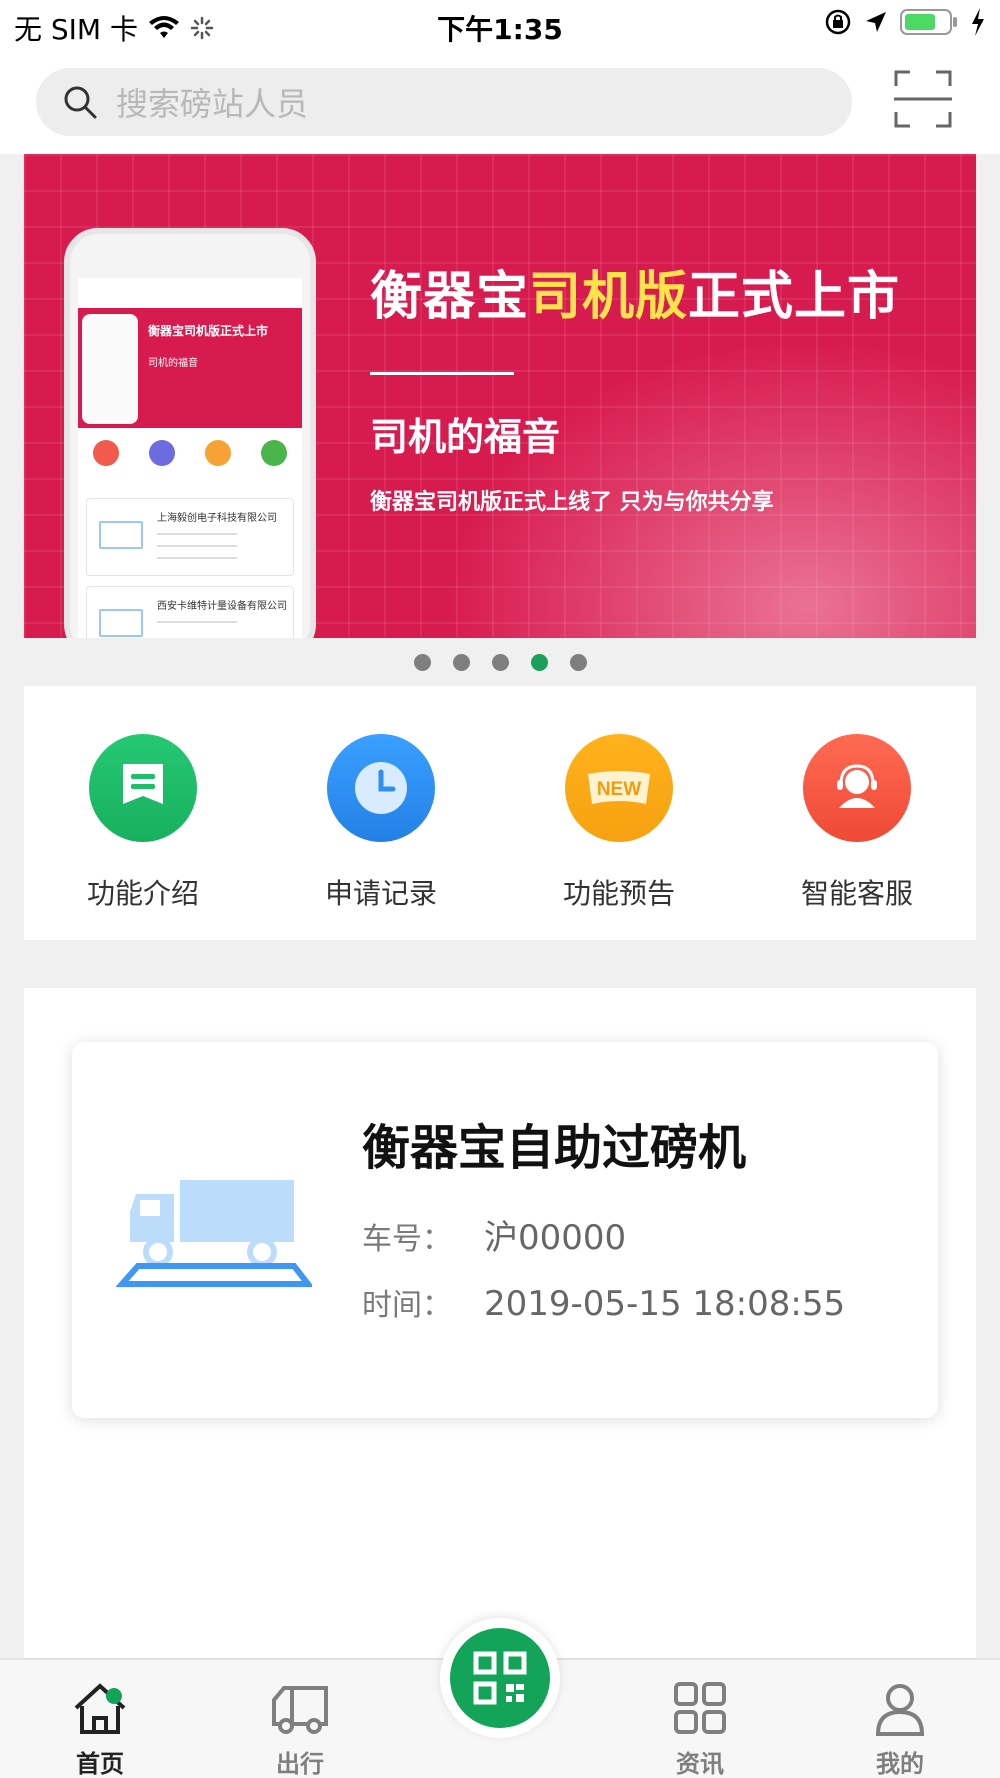 This screenshot has width=1000, height=1778. What do you see at coordinates (923, 99) in the screenshot?
I see `scan-code-icon` at bounding box center [923, 99].